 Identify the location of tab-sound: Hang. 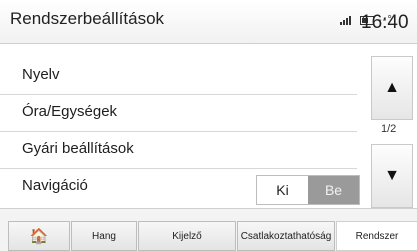
(104, 236).